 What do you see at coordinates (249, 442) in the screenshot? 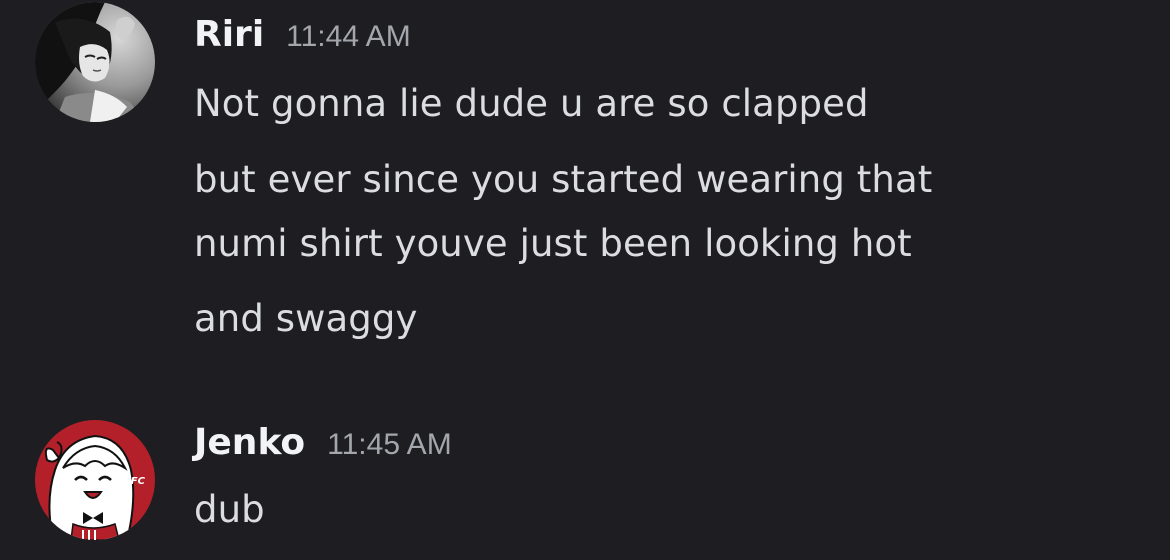
I see `username: Jenko` at bounding box center [249, 442].